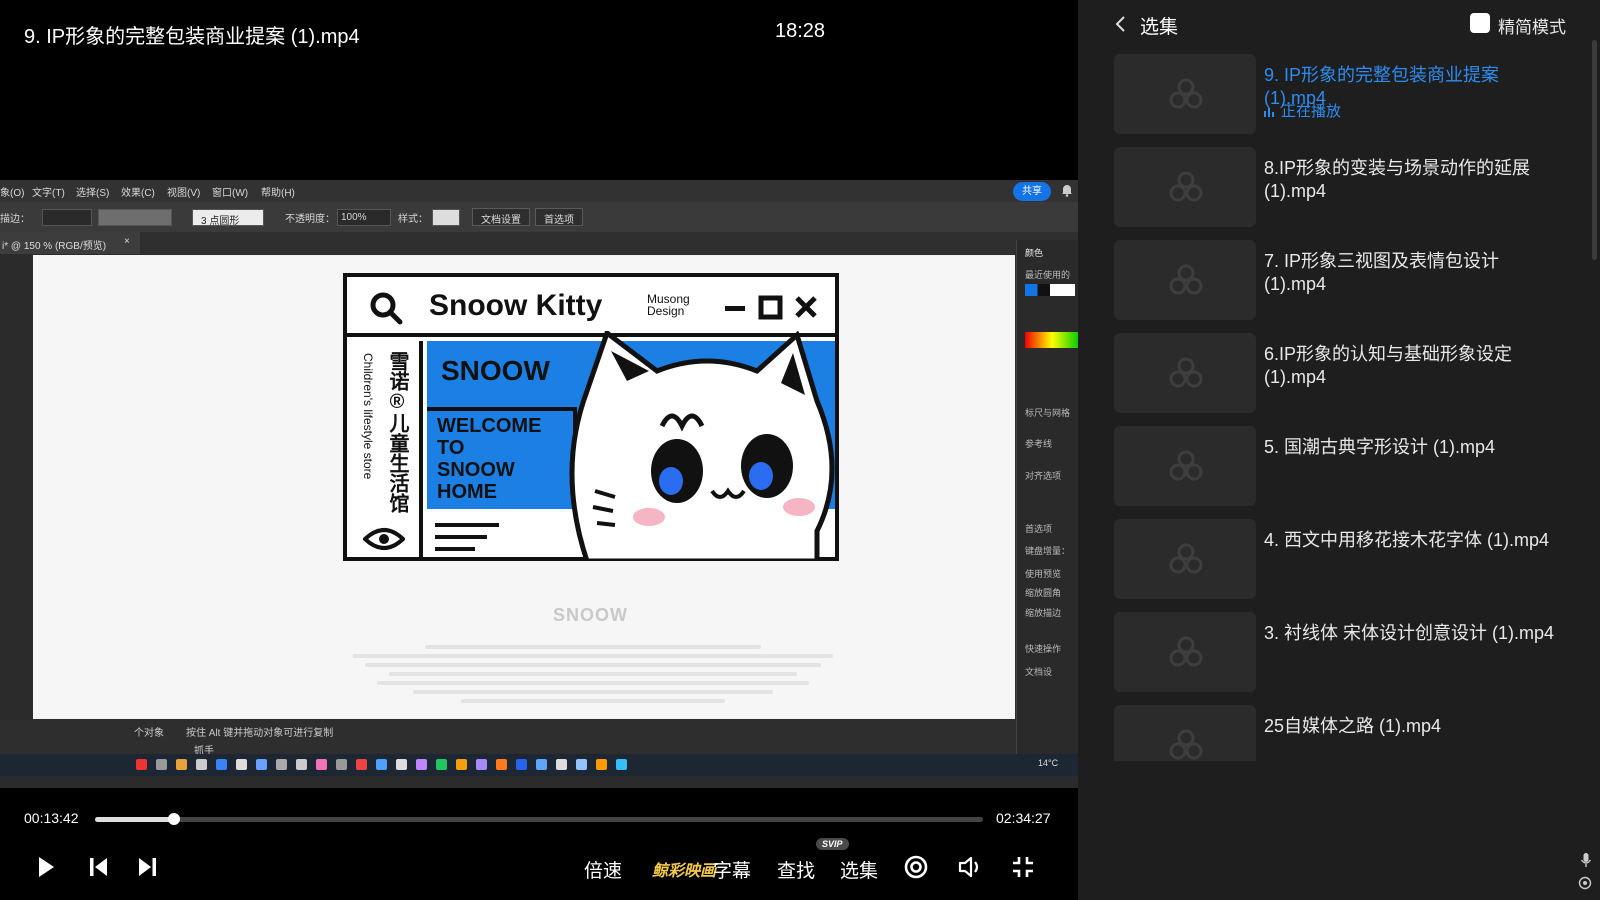  Describe the element at coordinates (1344, 733) in the screenshot. I see `playlist-item: 25自媒体之路 (1).mp4` at that location.